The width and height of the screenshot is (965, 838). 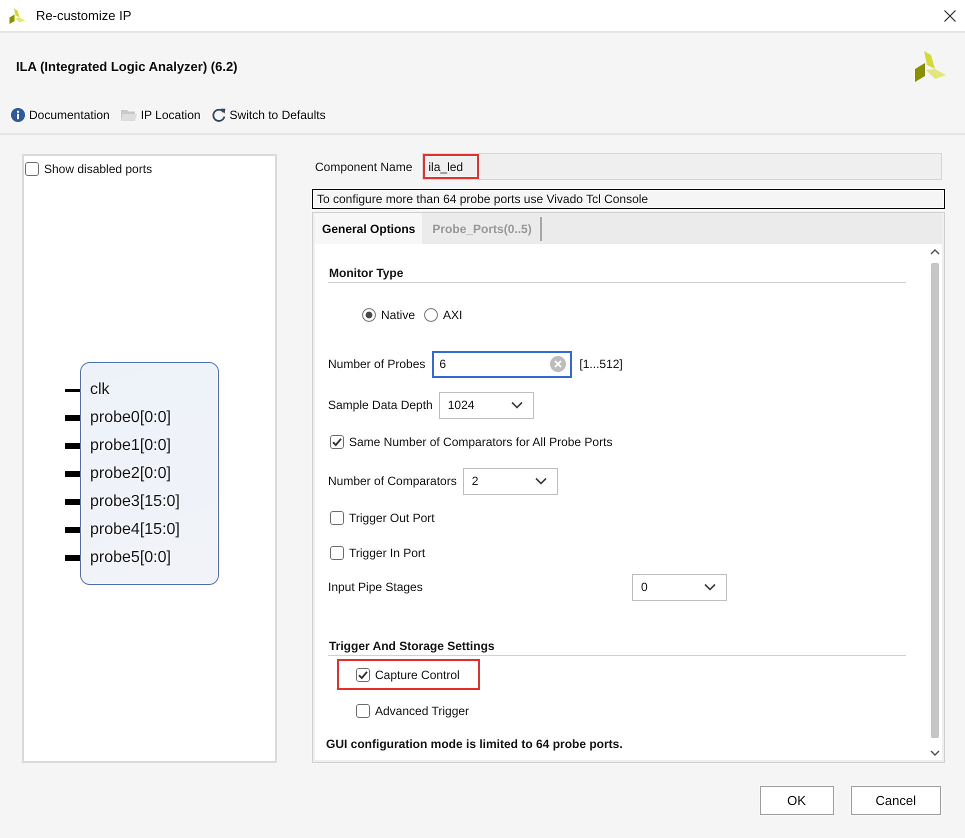 I want to click on notice-box: To configure more than 64 probe ports use Vivado Tcl Console, so click(x=628, y=199).